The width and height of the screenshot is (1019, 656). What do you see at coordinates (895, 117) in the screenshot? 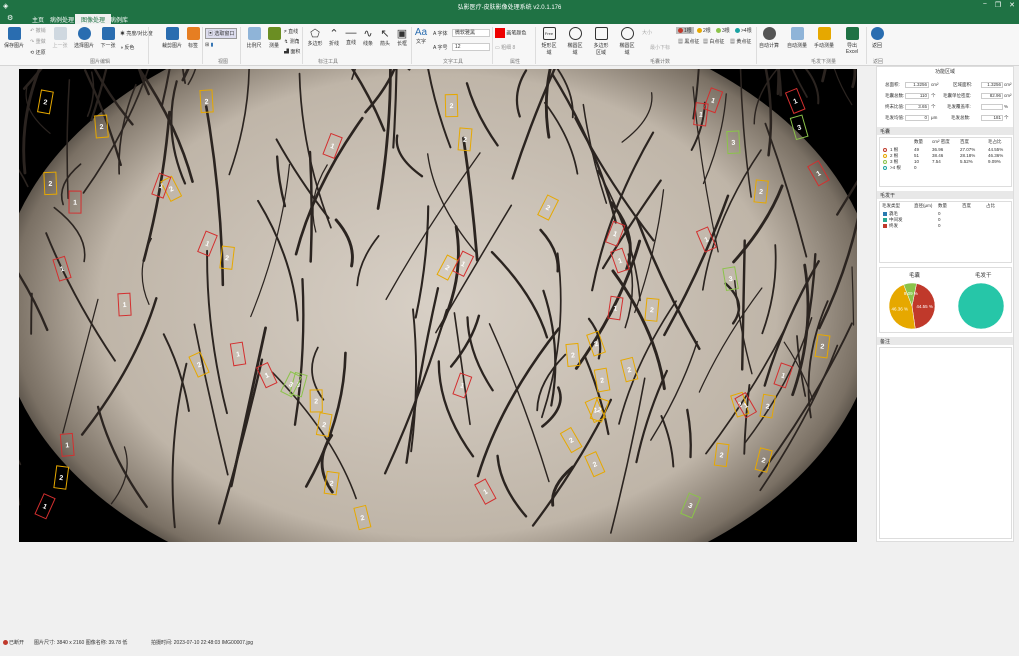
I see `hair-mean-label: 毛发均值:` at bounding box center [895, 117].